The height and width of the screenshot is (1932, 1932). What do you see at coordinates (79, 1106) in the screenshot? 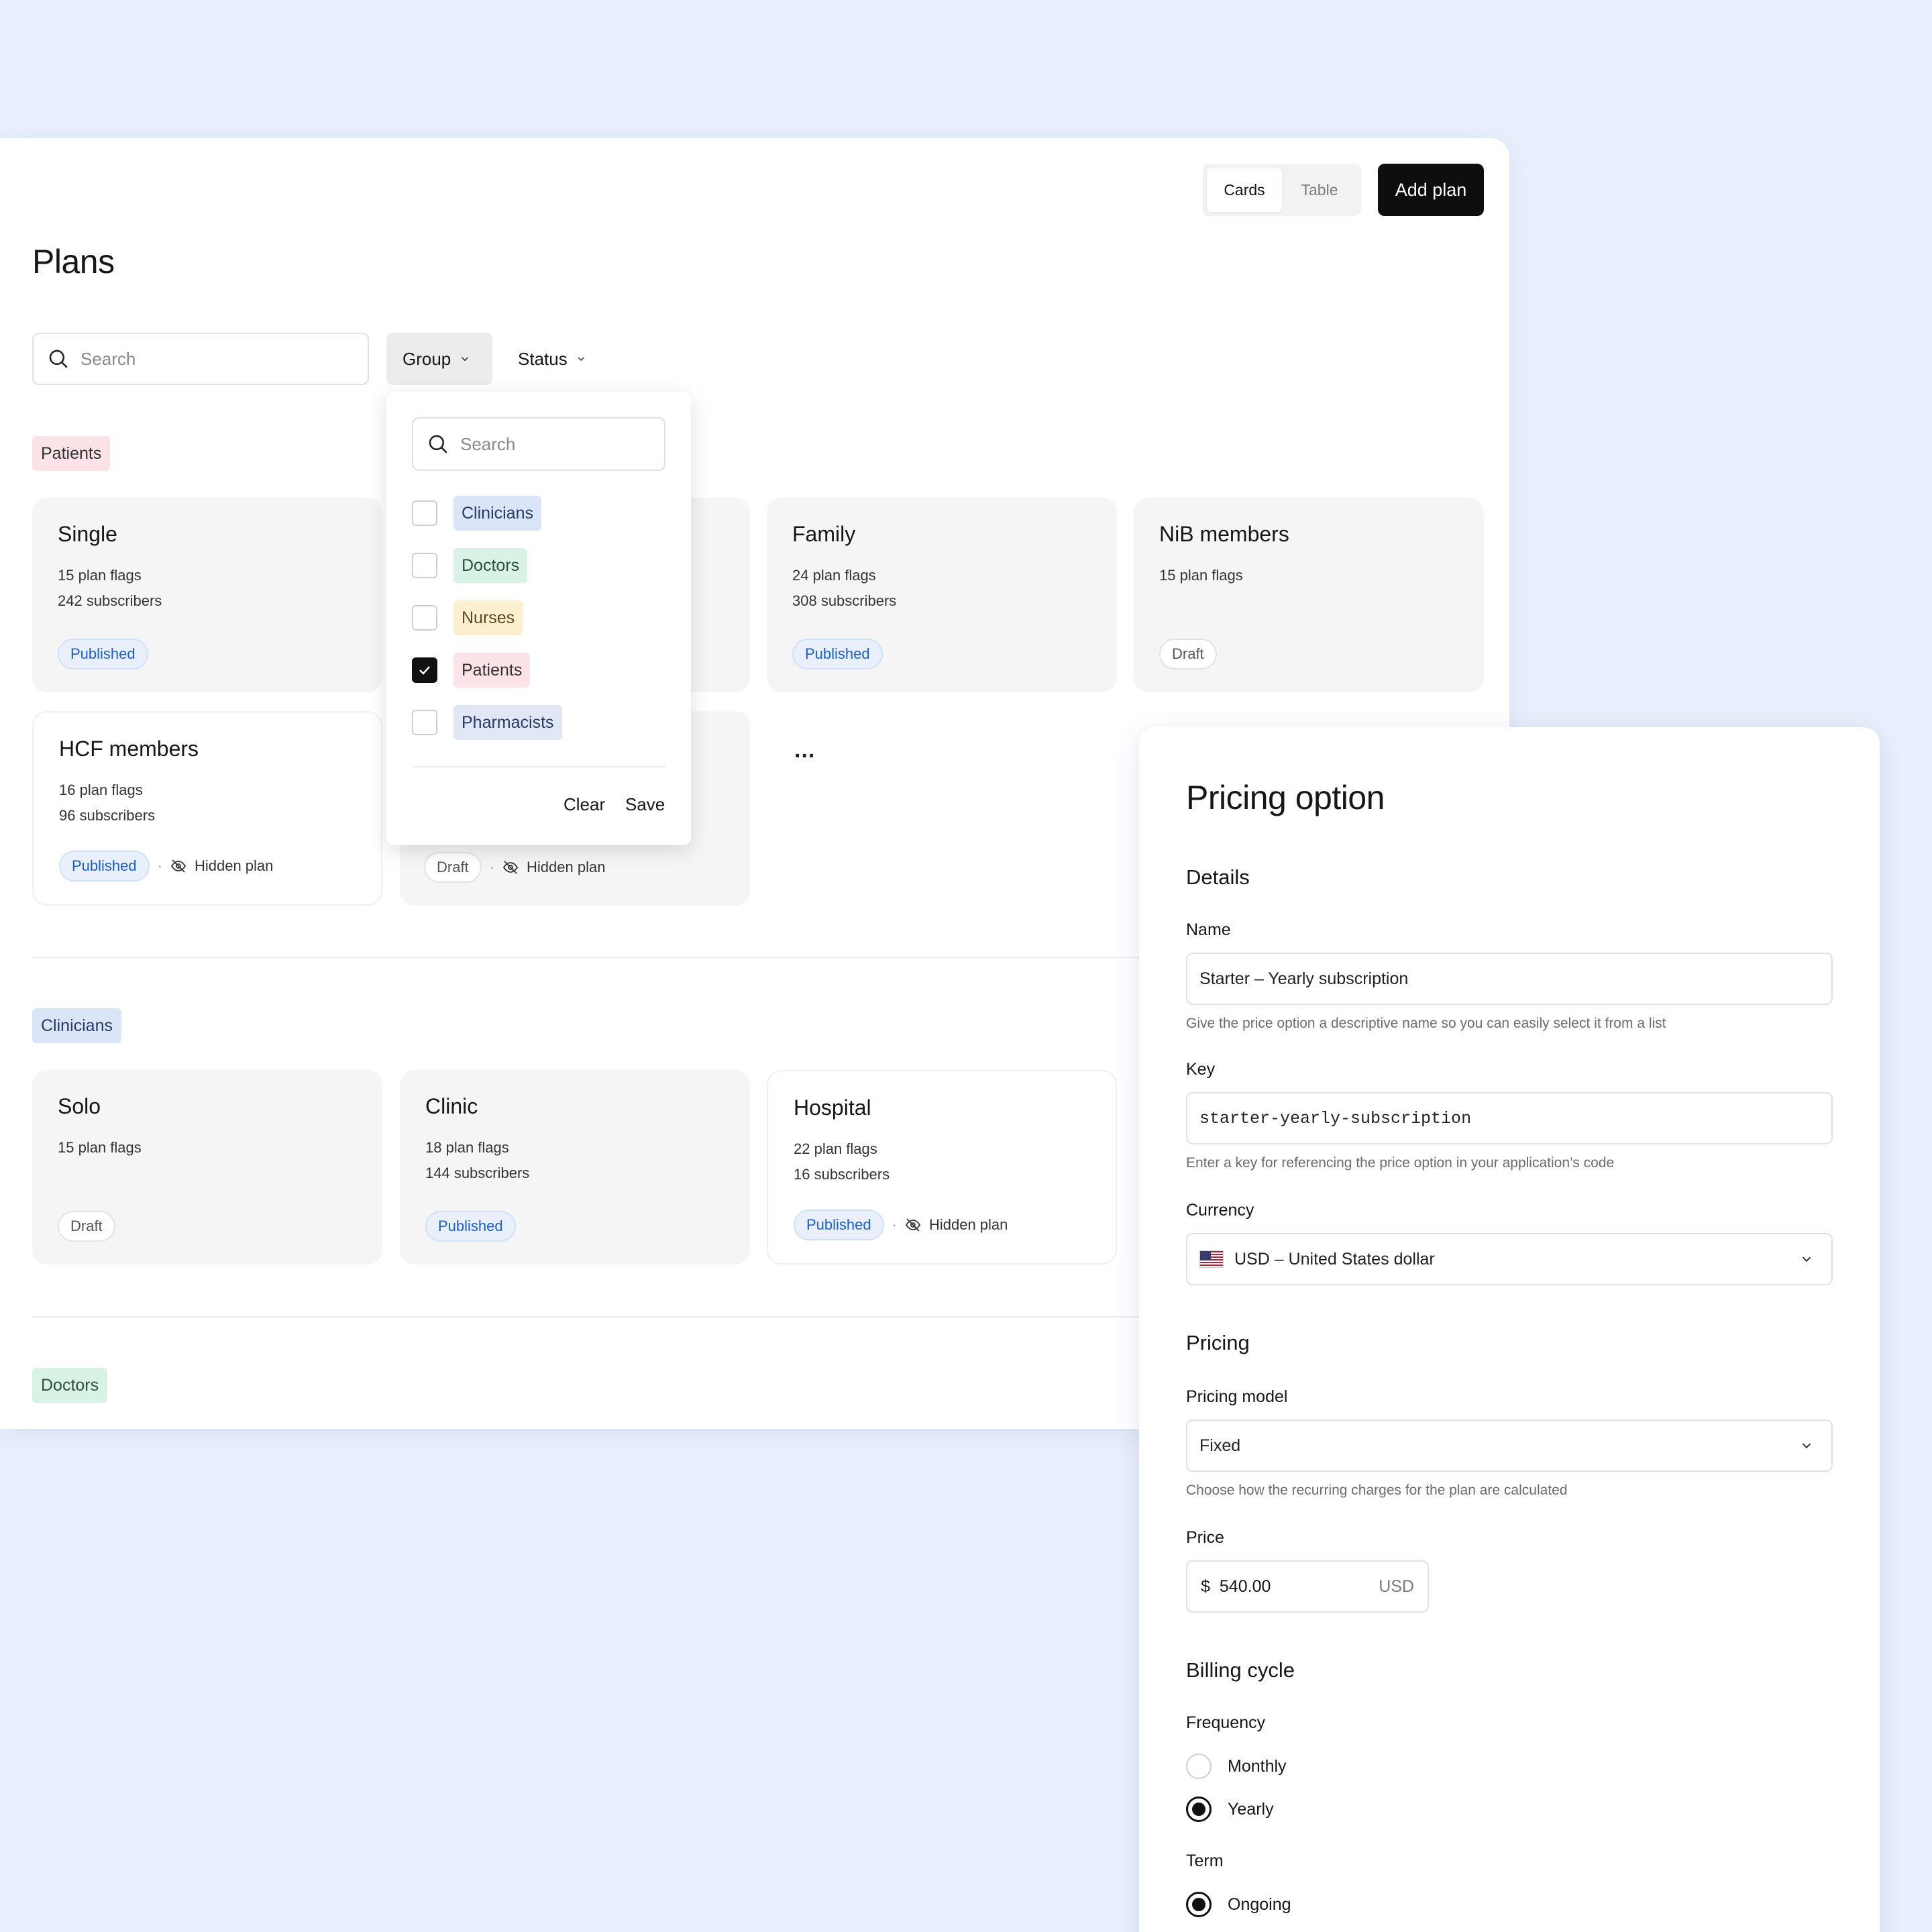
I see `plan-title: Solo` at bounding box center [79, 1106].